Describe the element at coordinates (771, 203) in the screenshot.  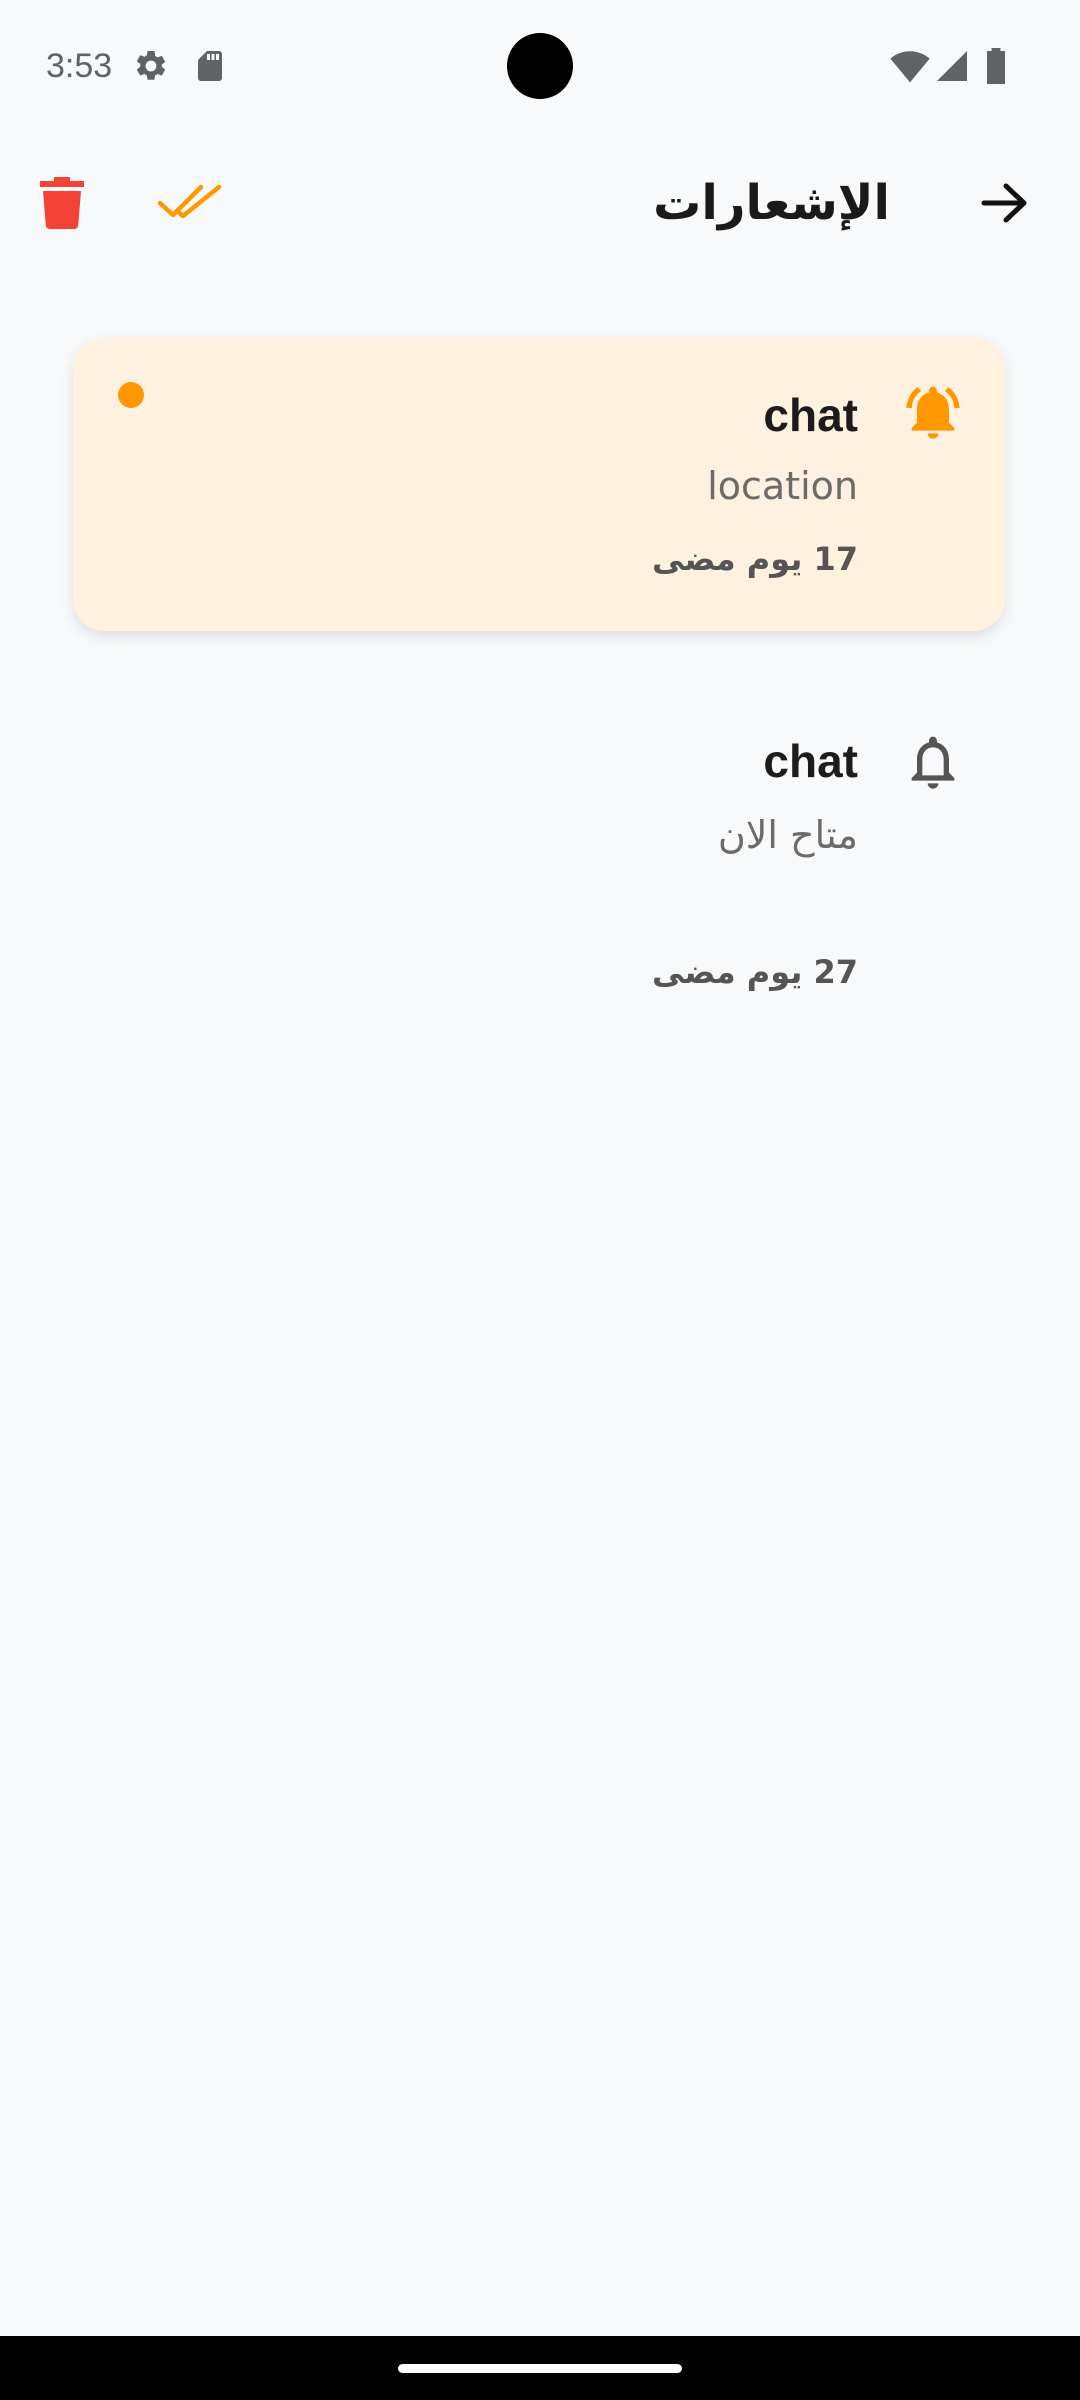
I see `page-title: الإشعارات` at that location.